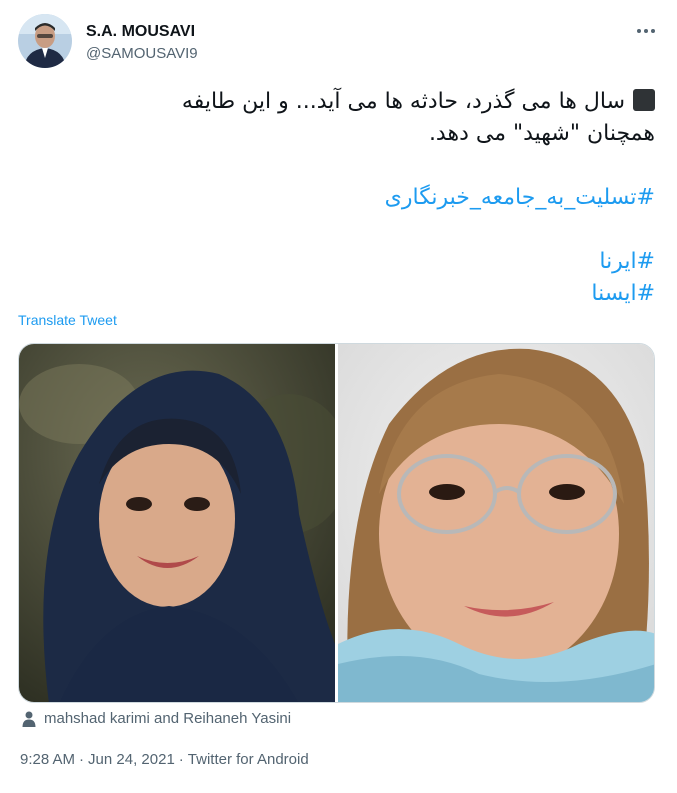 The image size is (677, 793). Describe the element at coordinates (168, 718) in the screenshot. I see `tagged-people-names: mahshad karimi and Reihaneh Yasini` at that location.